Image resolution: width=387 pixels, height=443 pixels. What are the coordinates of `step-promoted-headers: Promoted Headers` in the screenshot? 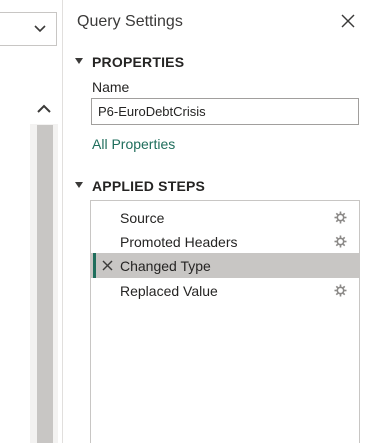 It's located at (225, 241).